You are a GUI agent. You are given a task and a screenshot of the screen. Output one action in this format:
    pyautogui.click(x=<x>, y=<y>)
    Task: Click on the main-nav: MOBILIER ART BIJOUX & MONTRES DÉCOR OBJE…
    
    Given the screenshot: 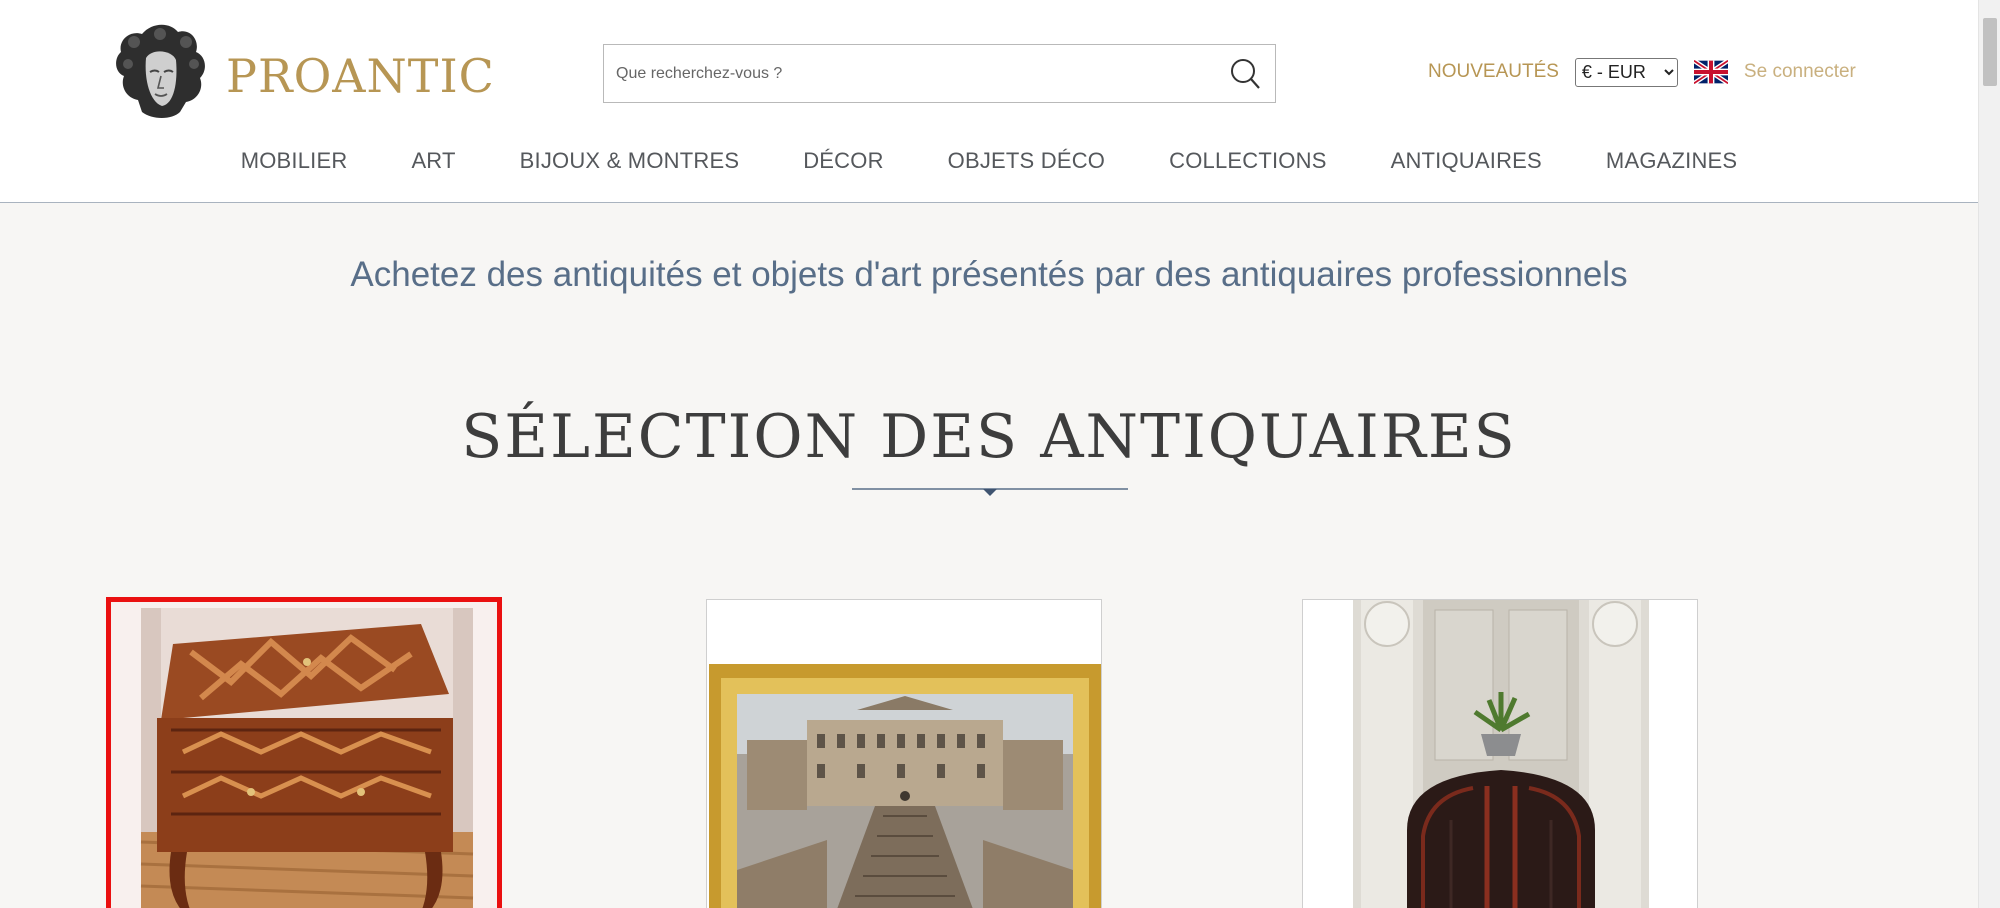 What is the action you would take?
    pyautogui.click(x=989, y=161)
    